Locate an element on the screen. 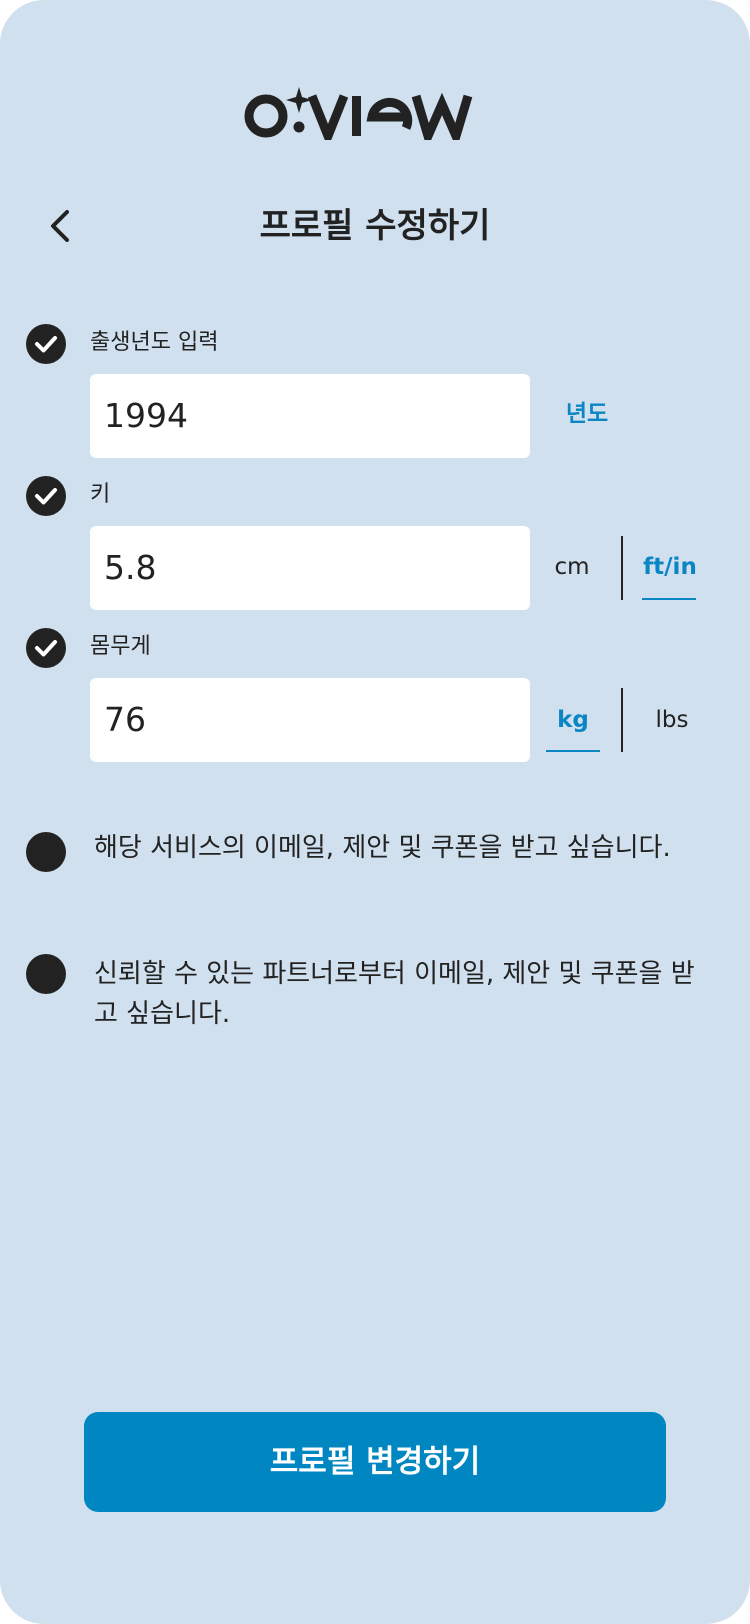  consent-partner-text: 신뢰할 수 있는 파트너로부터 이메일, 제안 및 쿠폰을 받고 싶습니다. is located at coordinates (394, 994).